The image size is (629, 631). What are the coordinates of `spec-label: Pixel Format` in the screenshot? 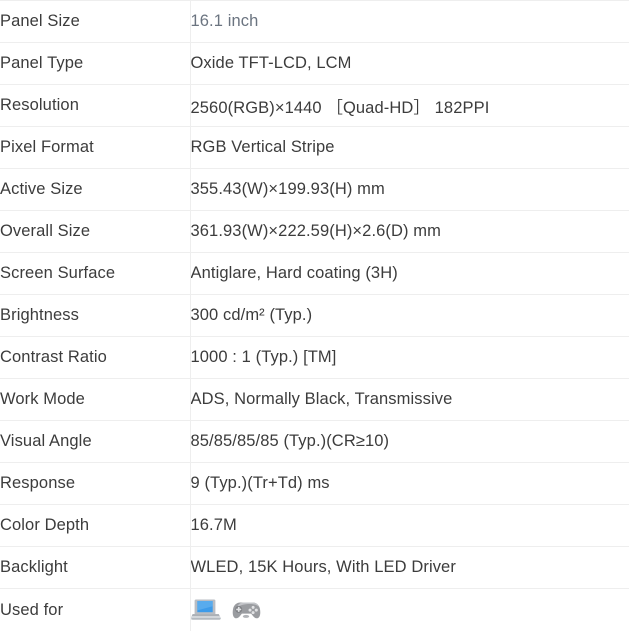 It's located at (95, 148).